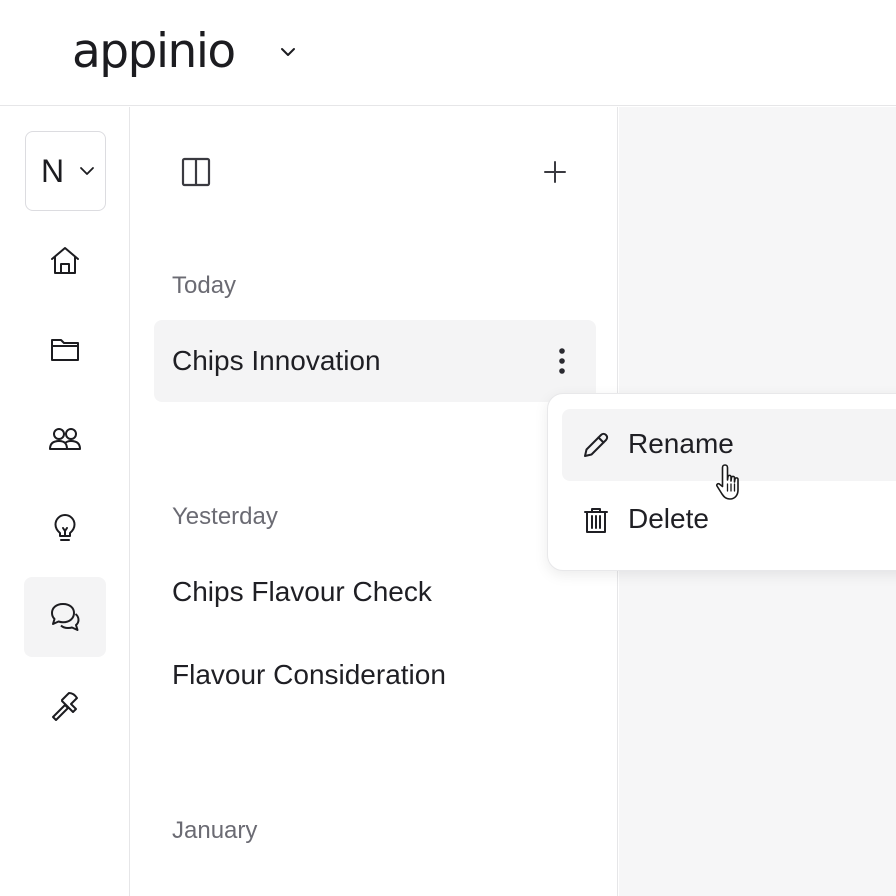 This screenshot has height=896, width=896. I want to click on nav-audience, so click(65, 439).